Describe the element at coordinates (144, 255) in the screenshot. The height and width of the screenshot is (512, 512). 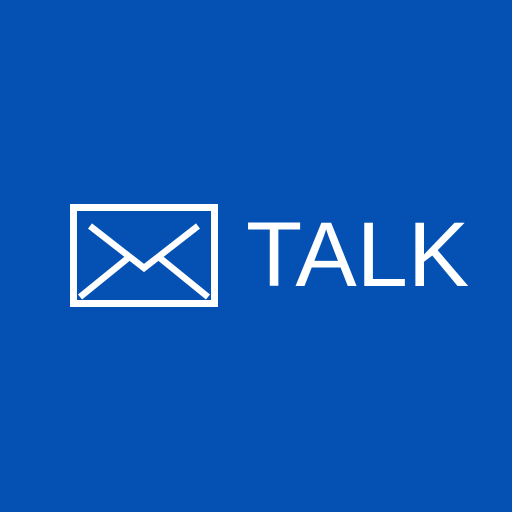
I see `envelope-icon` at that location.